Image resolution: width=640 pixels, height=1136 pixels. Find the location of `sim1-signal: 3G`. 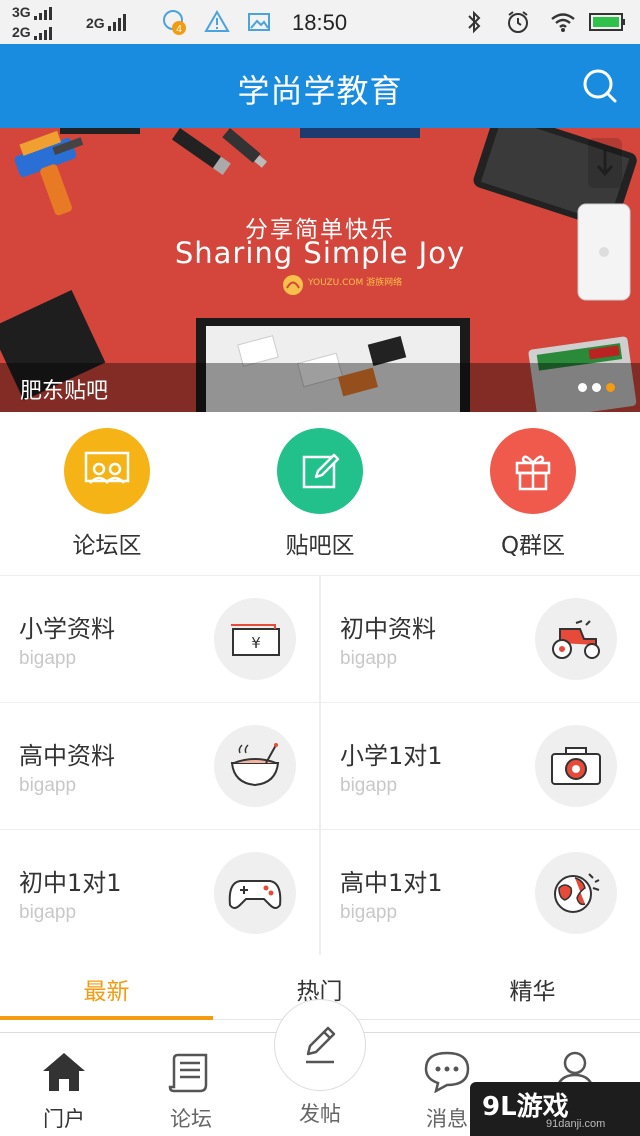

sim1-signal: 3G is located at coordinates (33, 12).